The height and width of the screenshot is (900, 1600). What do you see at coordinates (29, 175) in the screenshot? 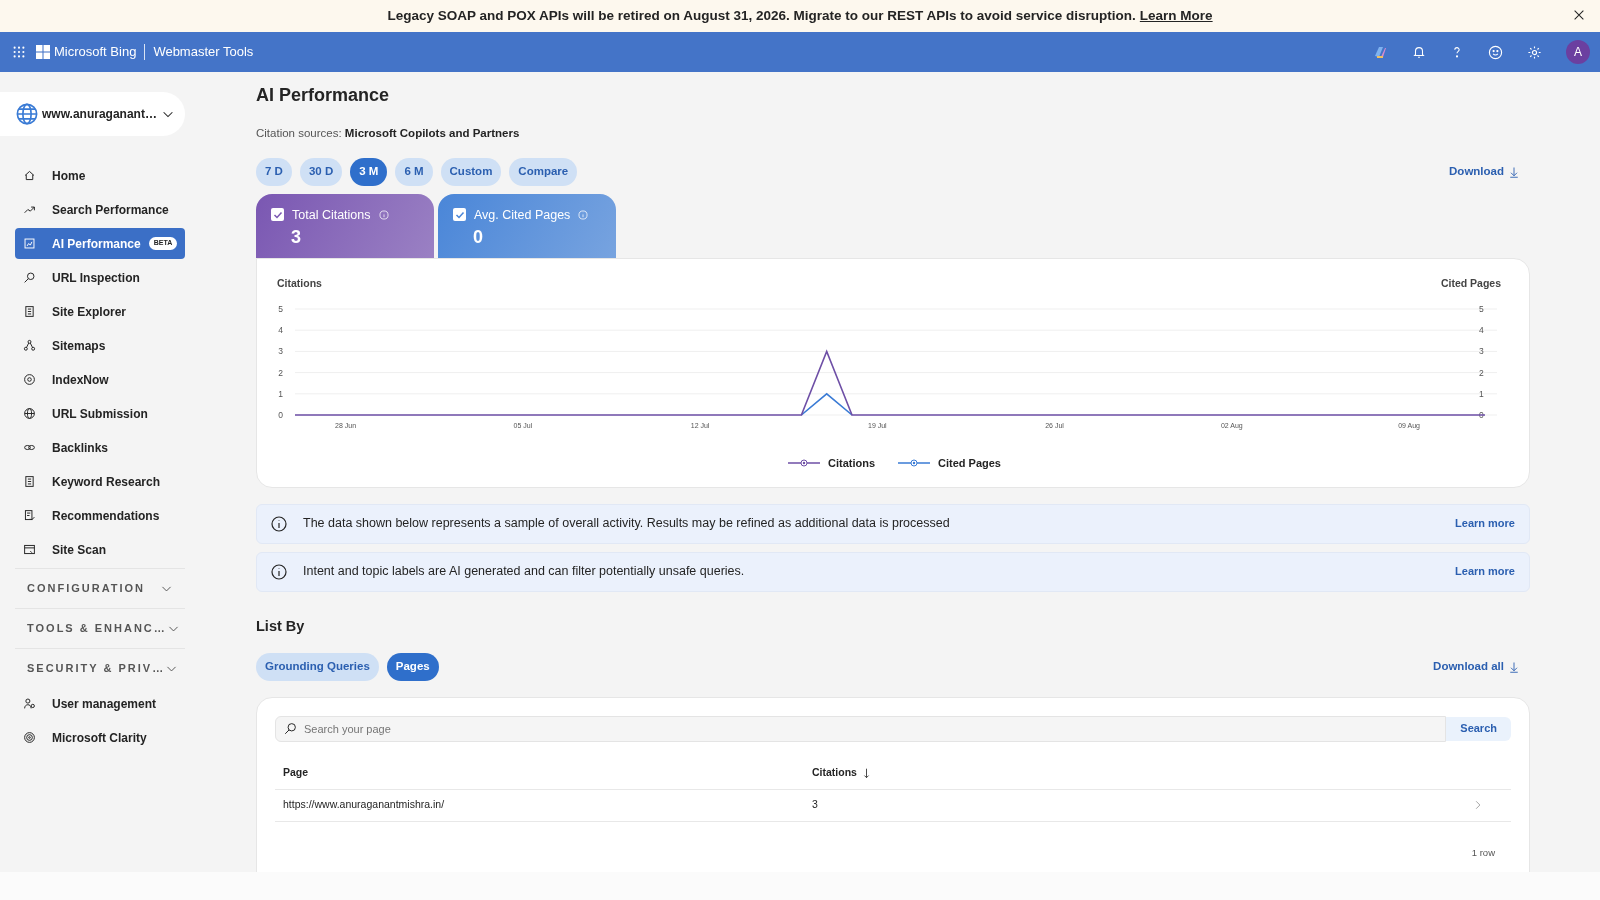
I see `home-icon` at bounding box center [29, 175].